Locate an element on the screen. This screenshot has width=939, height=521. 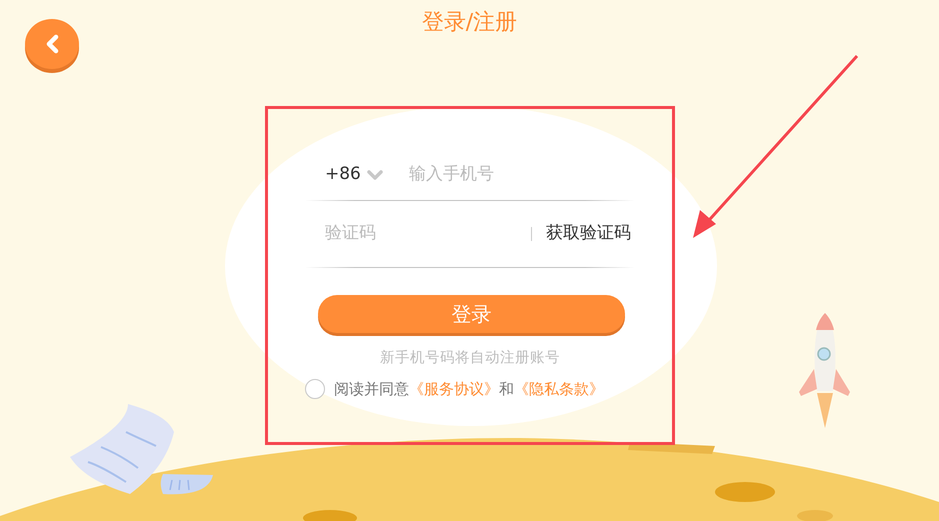
agreement-text: 阅读并同意《服务协议》和《隐私条款》 is located at coordinates (469, 389).